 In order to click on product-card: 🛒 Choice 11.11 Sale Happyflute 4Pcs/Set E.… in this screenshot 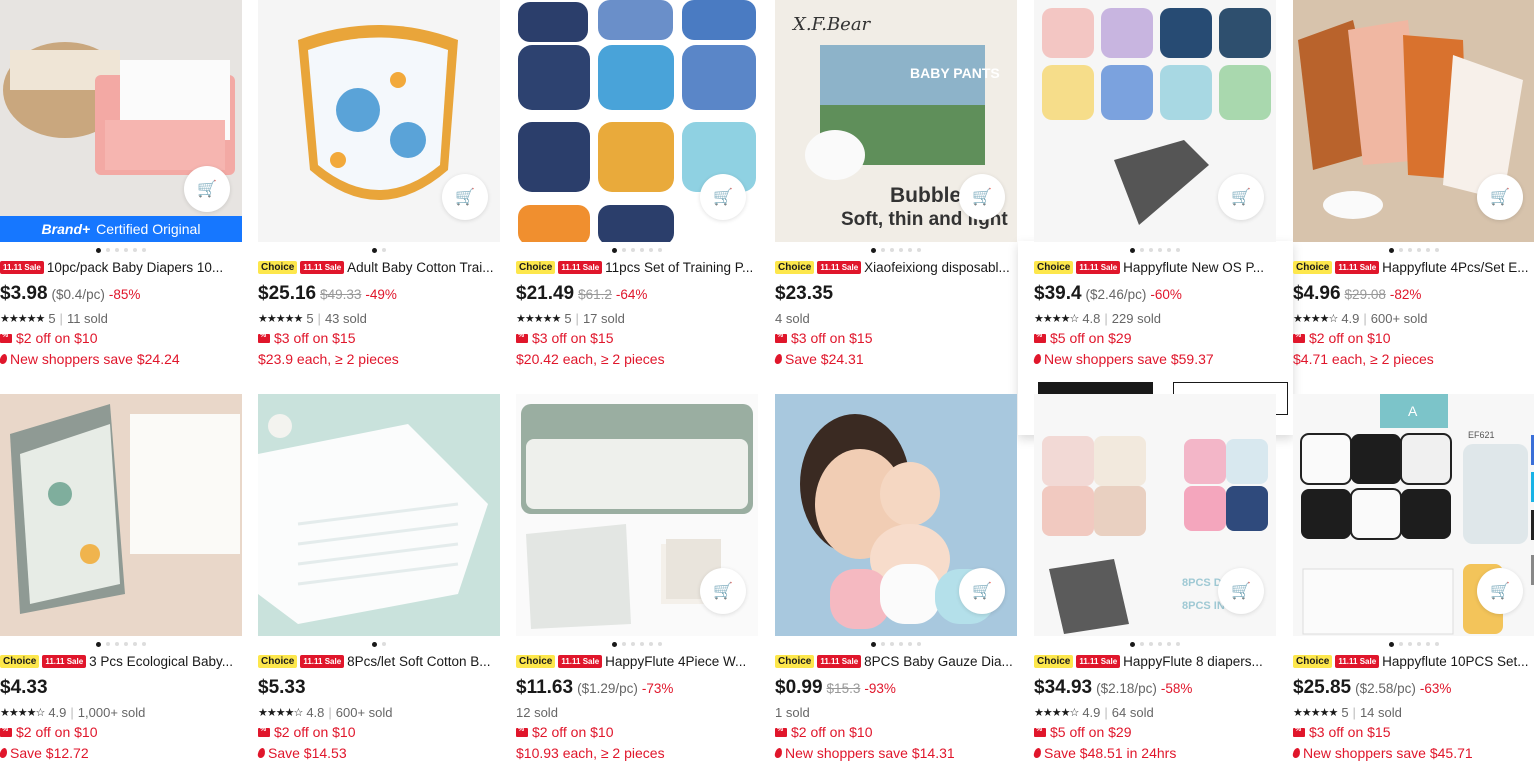, I will do `click(1413, 184)`.